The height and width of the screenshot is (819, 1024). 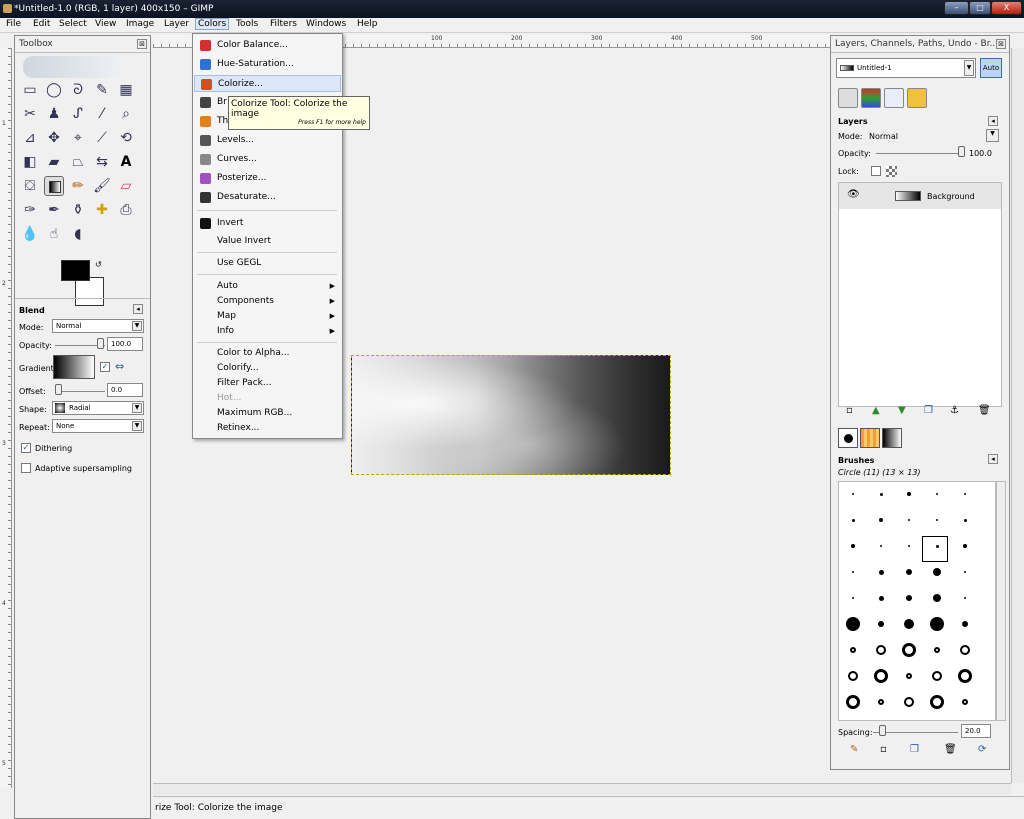 I want to click on foreground-color-swatch, so click(x=75, y=270).